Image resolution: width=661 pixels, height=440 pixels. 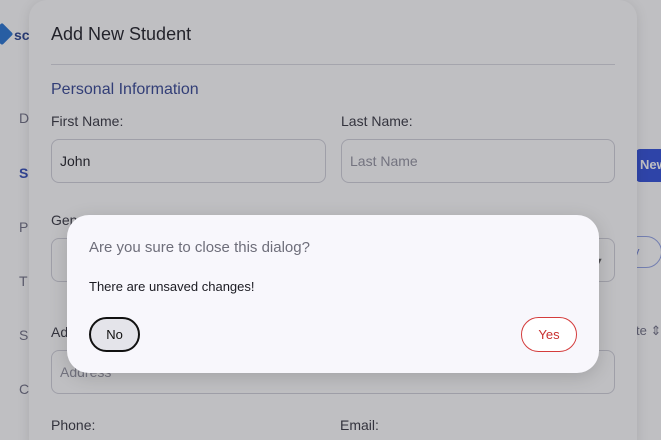 What do you see at coordinates (199, 247) in the screenshot?
I see `confirm-title: Are you sure to close this dialog?` at bounding box center [199, 247].